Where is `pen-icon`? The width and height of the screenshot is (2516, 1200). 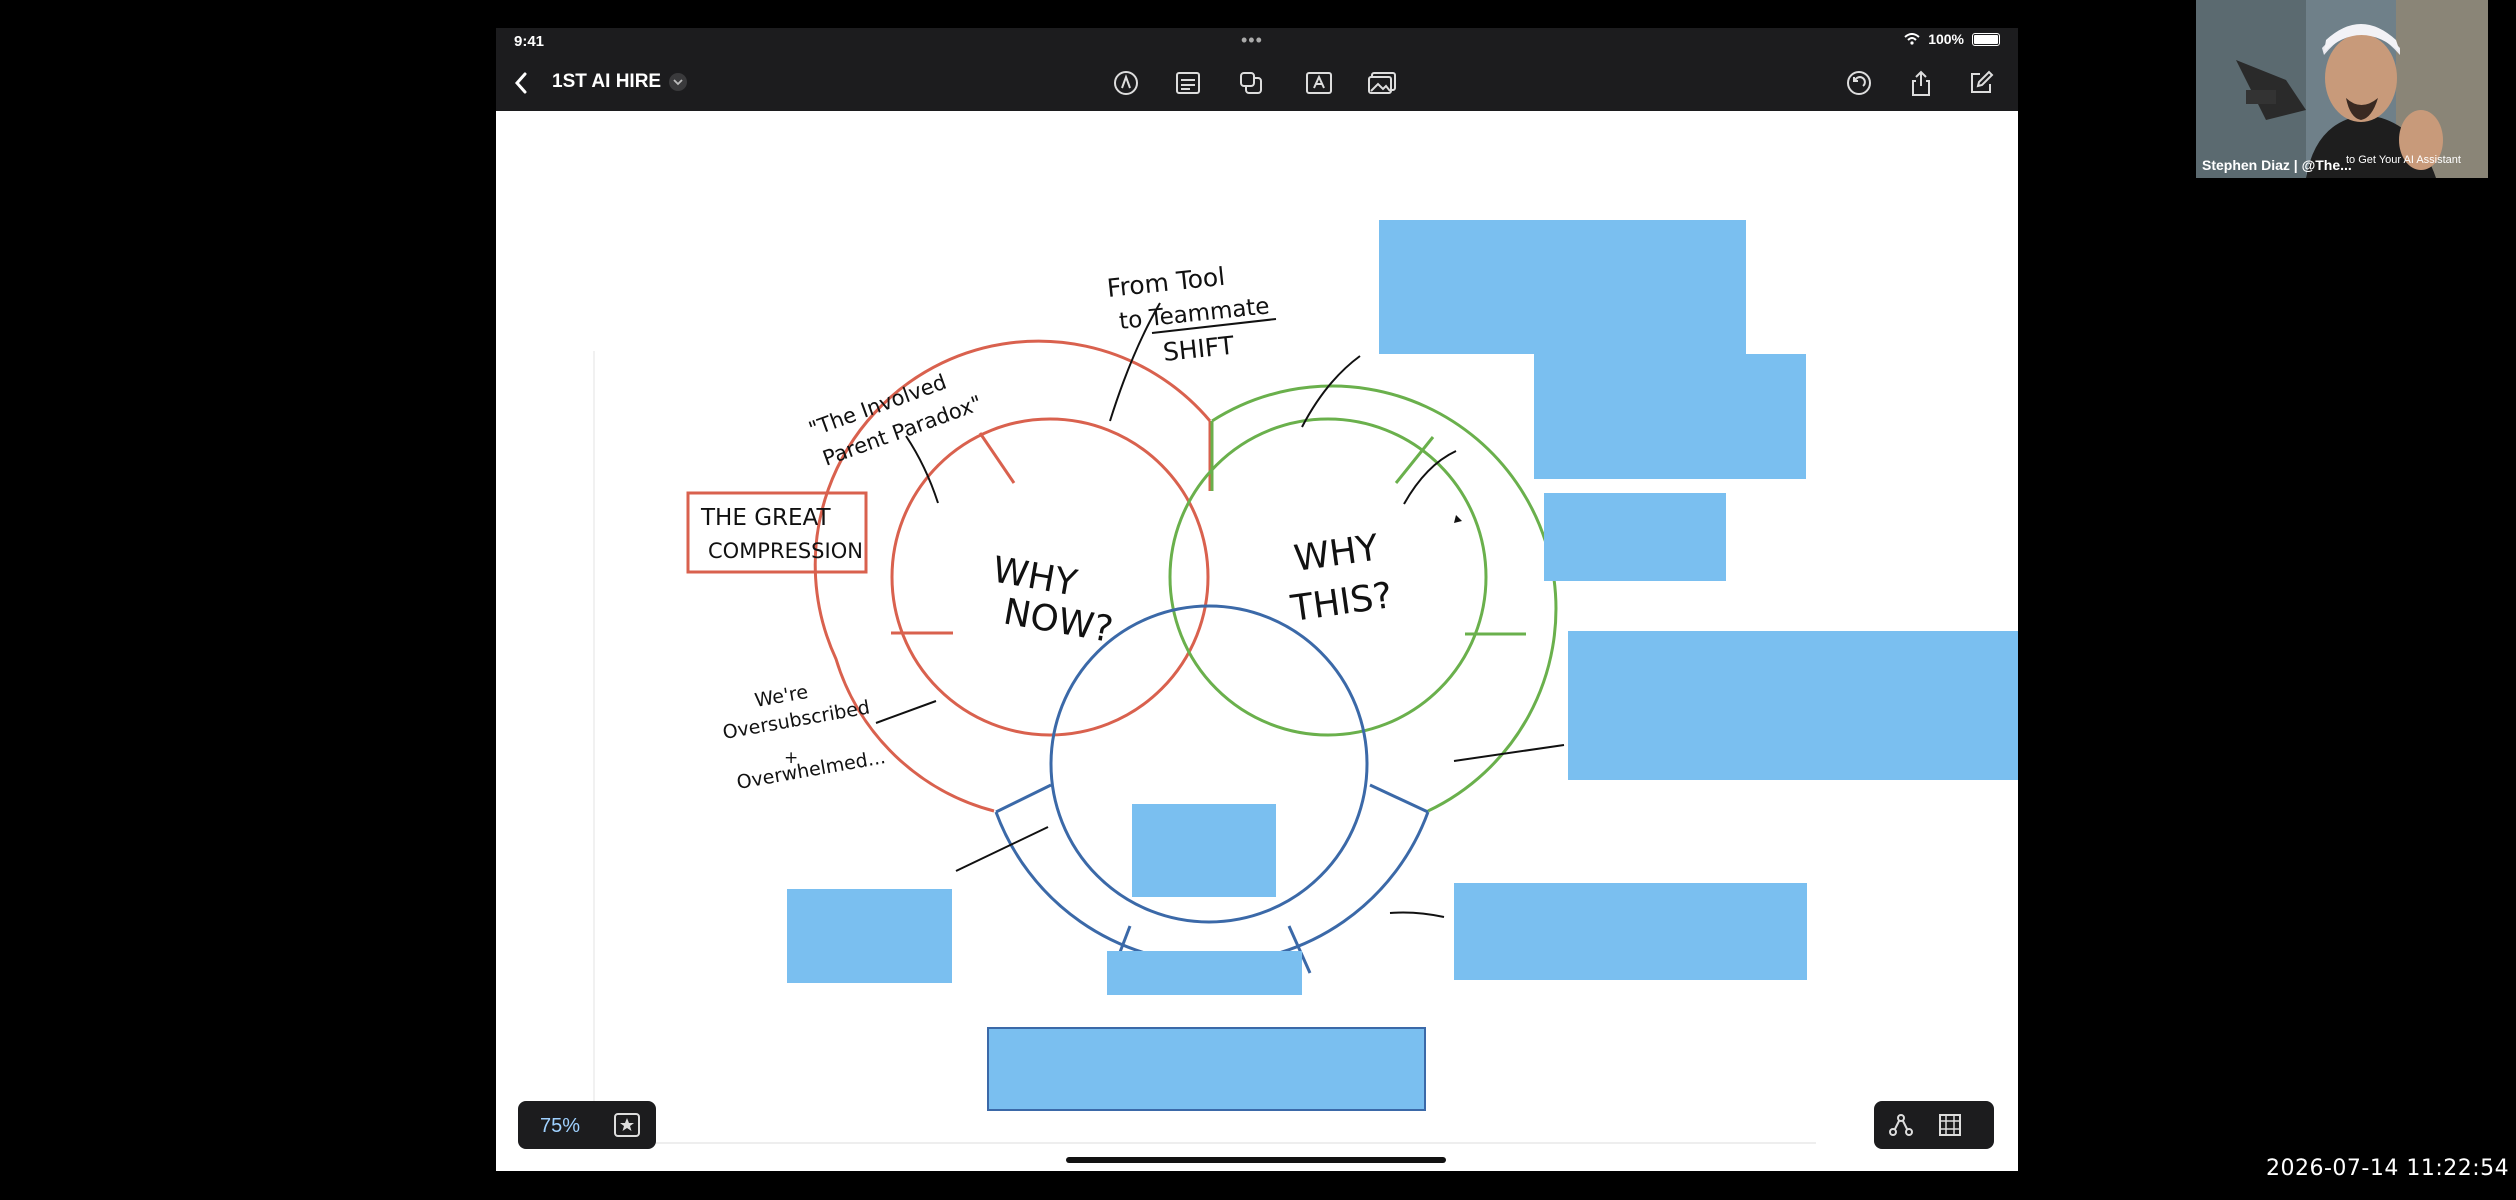
pen-icon is located at coordinates (1126, 83).